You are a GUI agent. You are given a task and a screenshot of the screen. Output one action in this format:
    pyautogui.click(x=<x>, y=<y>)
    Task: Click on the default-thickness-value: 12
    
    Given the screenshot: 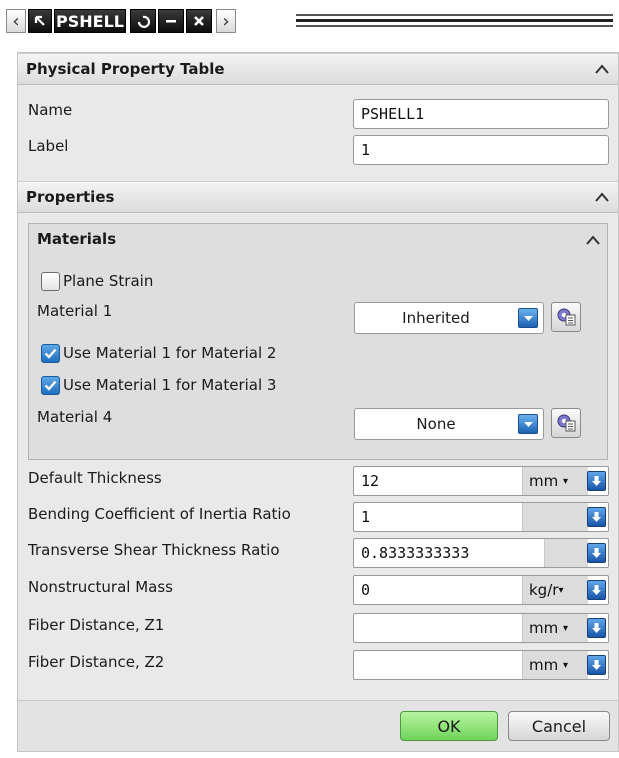 What is the action you would take?
    pyautogui.click(x=370, y=481)
    